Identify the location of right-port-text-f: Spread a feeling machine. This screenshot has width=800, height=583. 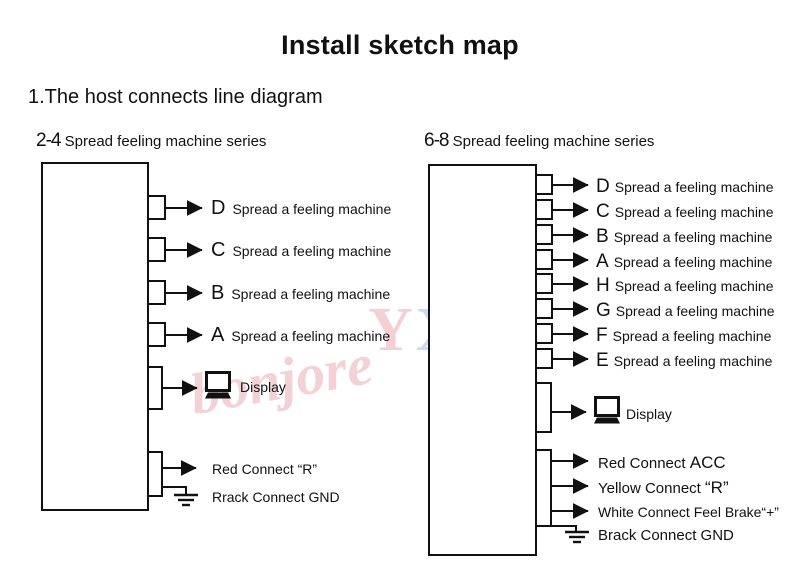
(692, 336).